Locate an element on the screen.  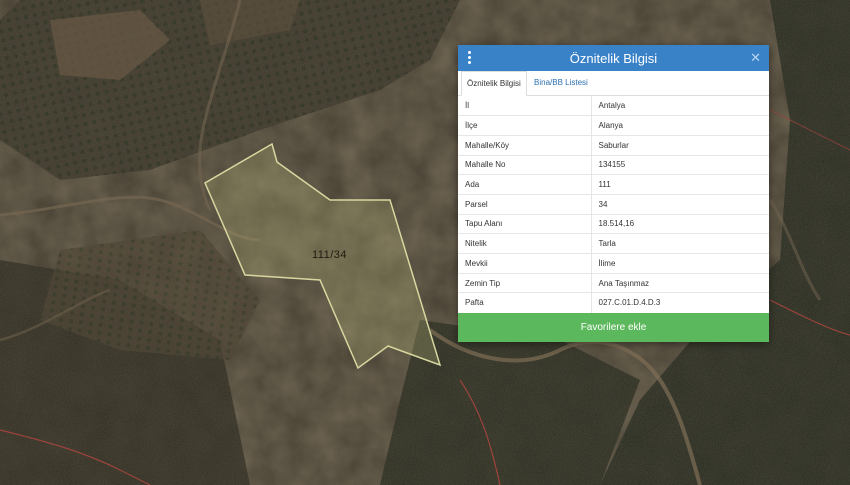
tab-attribute-info: Öznitelik Bilgisi is located at coordinates (494, 83).